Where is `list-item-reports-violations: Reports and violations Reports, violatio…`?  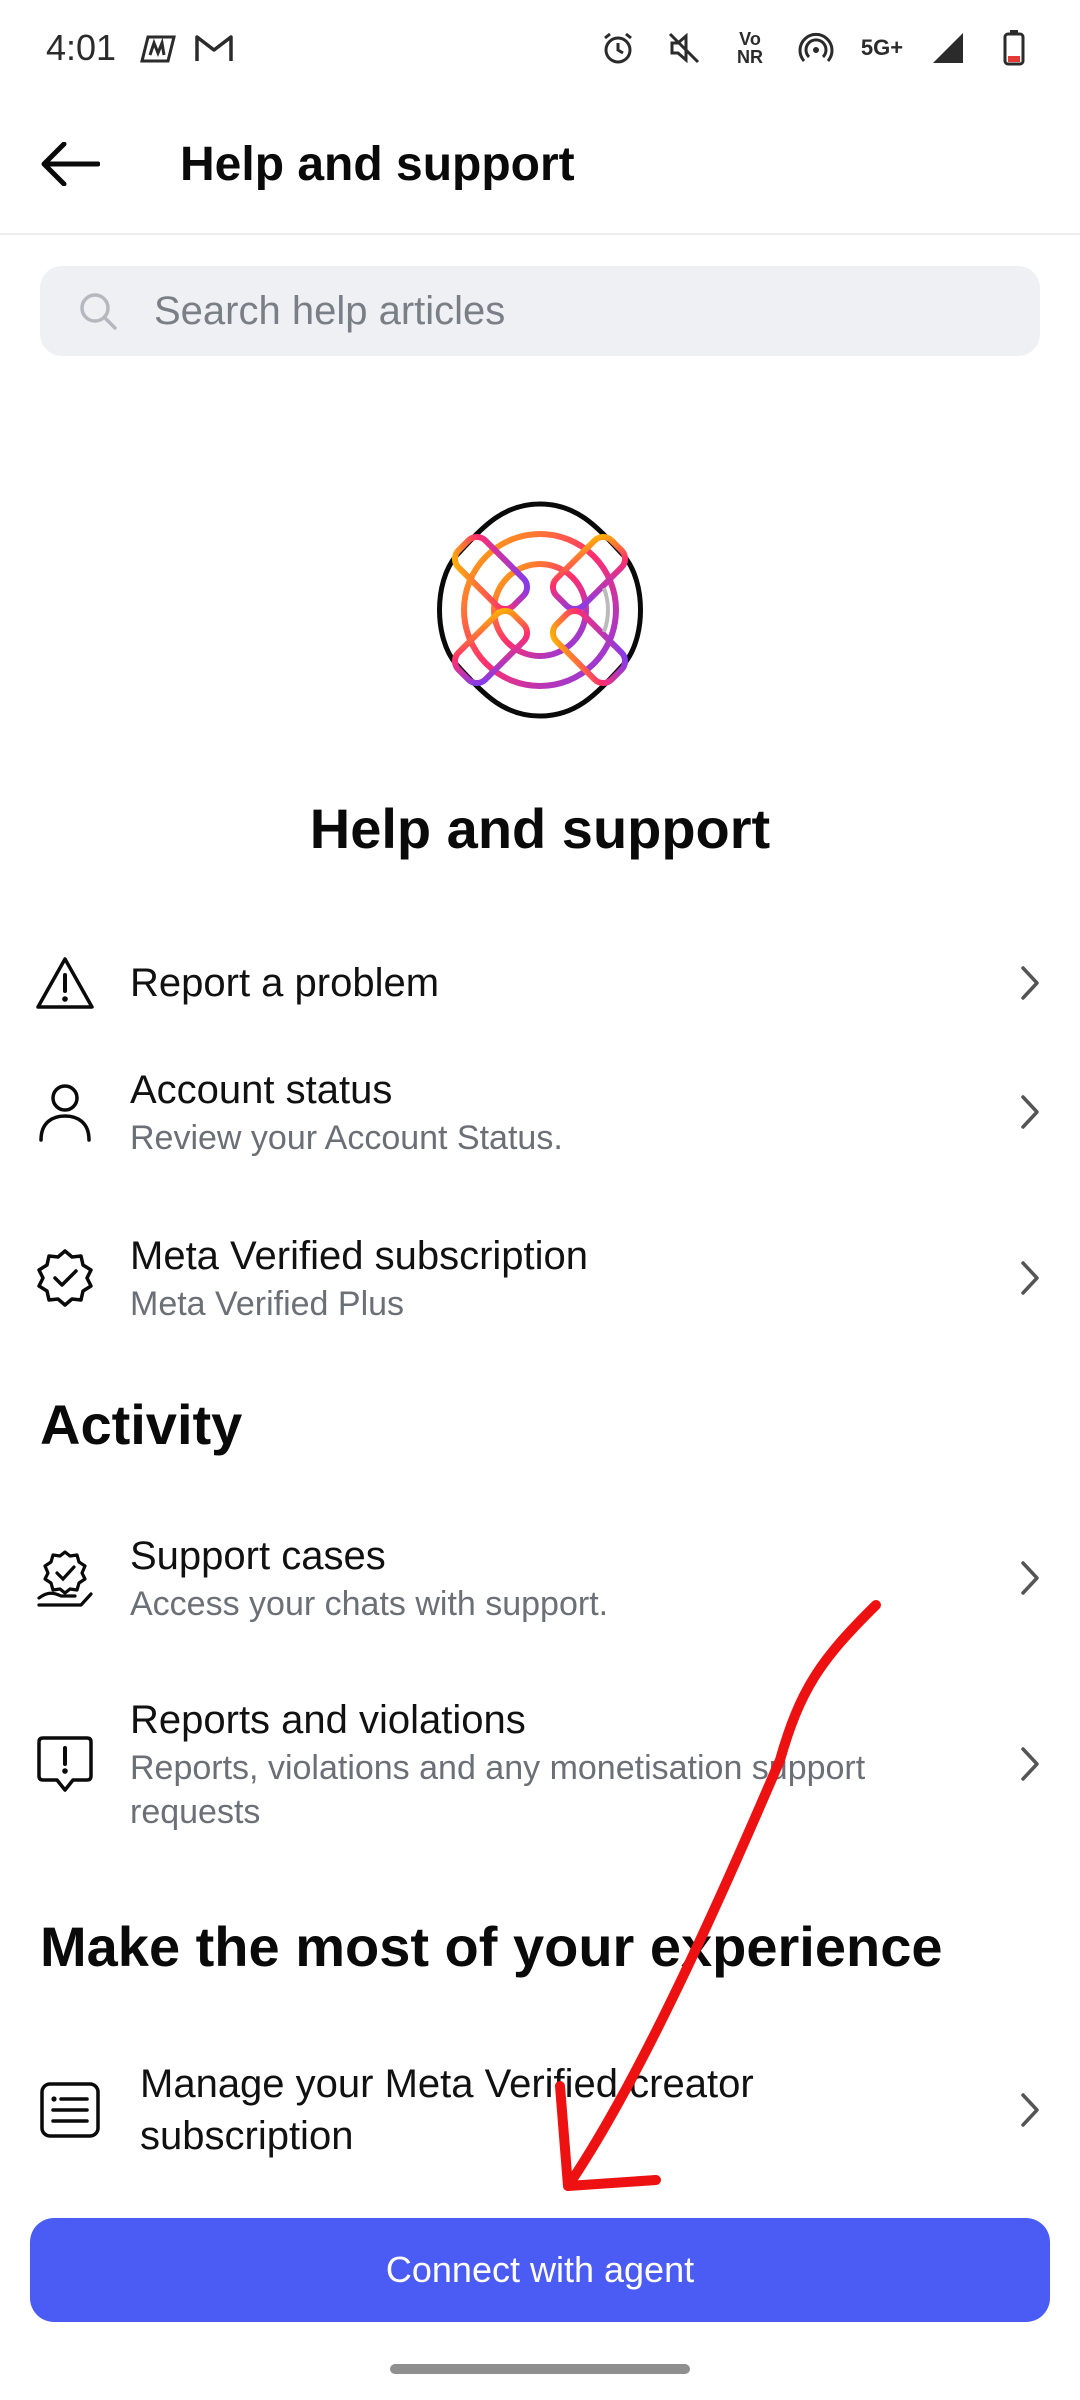 list-item-reports-violations: Reports and violations Reports, violatio… is located at coordinates (540, 1764).